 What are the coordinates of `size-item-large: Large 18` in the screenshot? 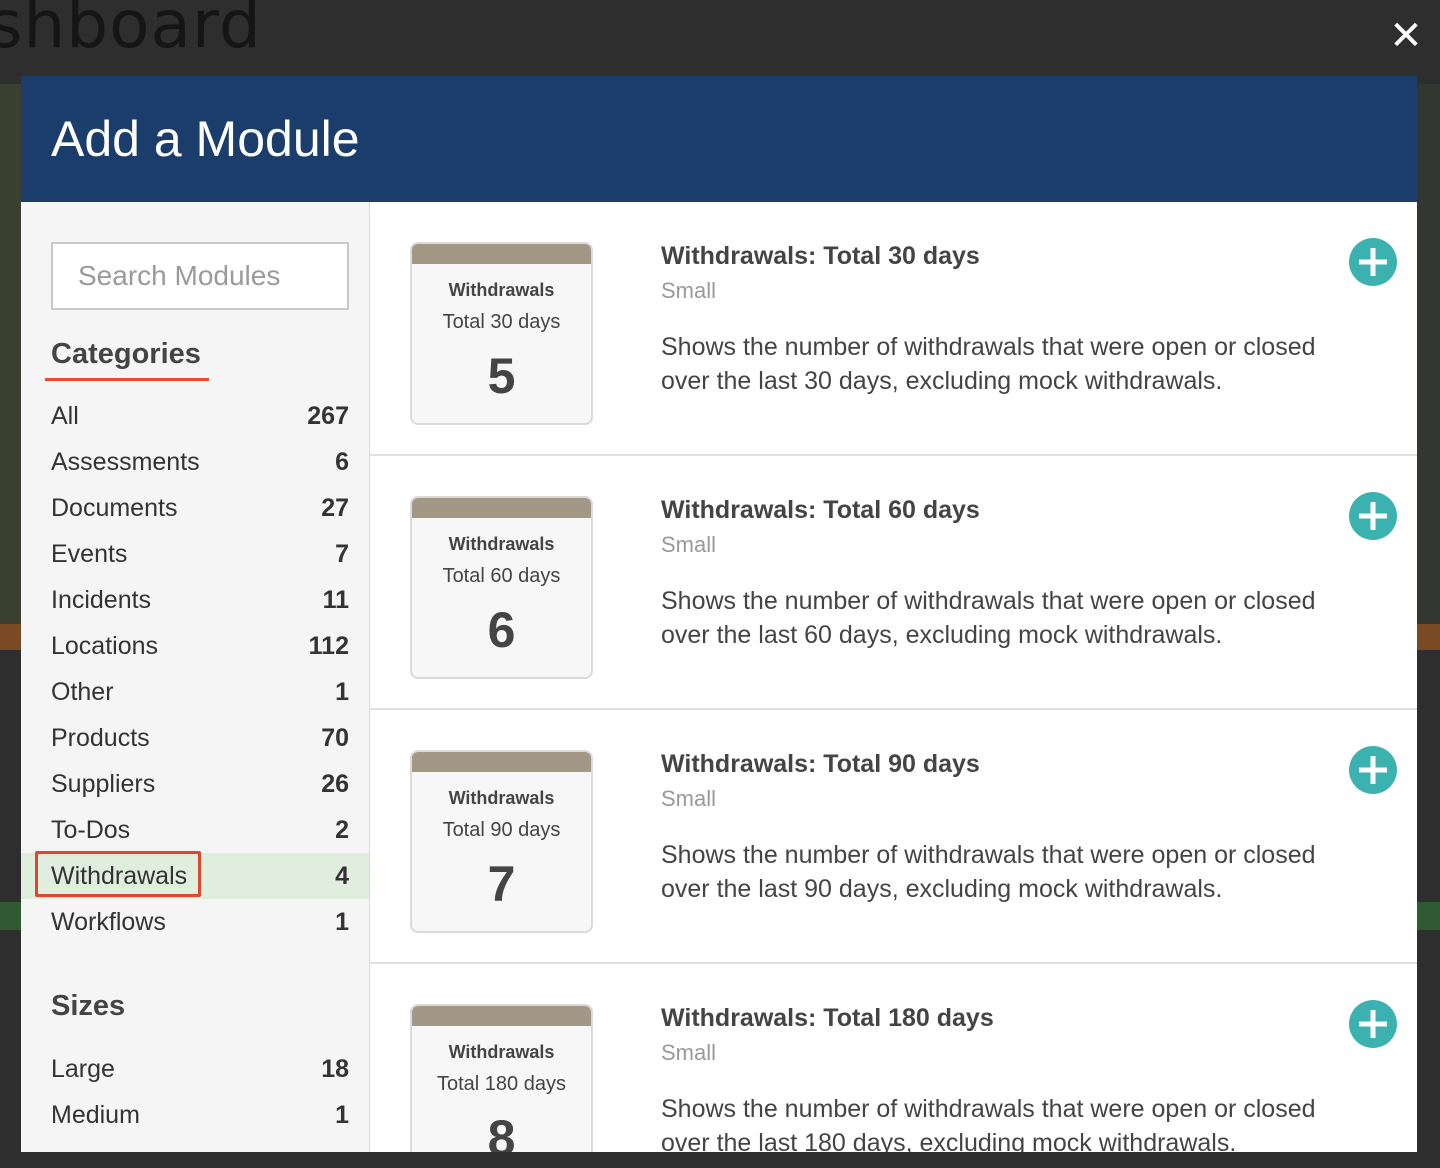 It's located at (195, 1069).